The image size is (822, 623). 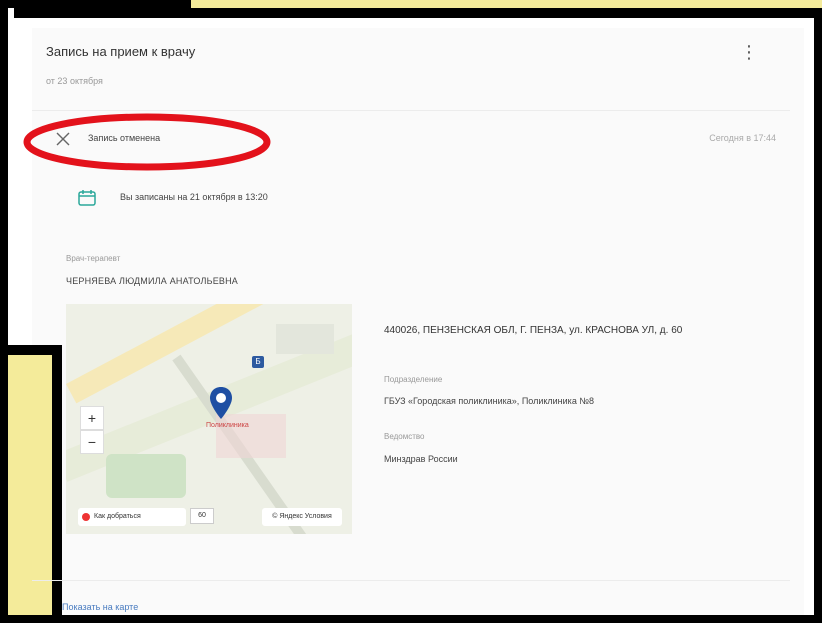 I want to click on frame-panel-bottom-left, so click(x=31, y=484).